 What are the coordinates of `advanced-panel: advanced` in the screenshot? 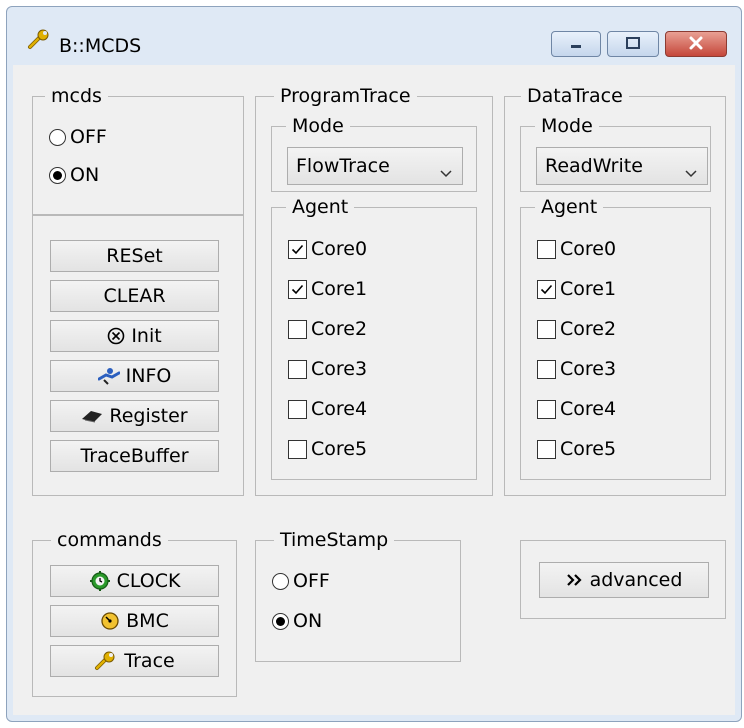 It's located at (623, 579).